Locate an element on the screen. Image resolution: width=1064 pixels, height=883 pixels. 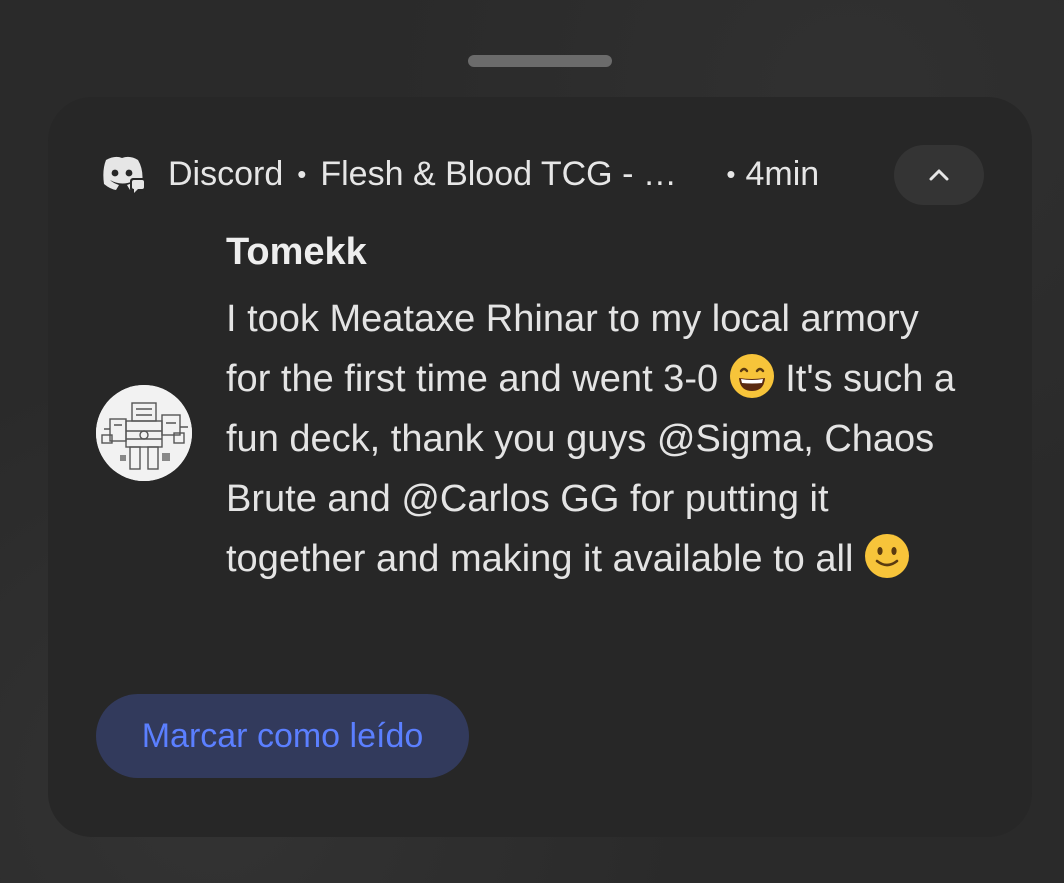
chevron-up-icon is located at coordinates (939, 175).